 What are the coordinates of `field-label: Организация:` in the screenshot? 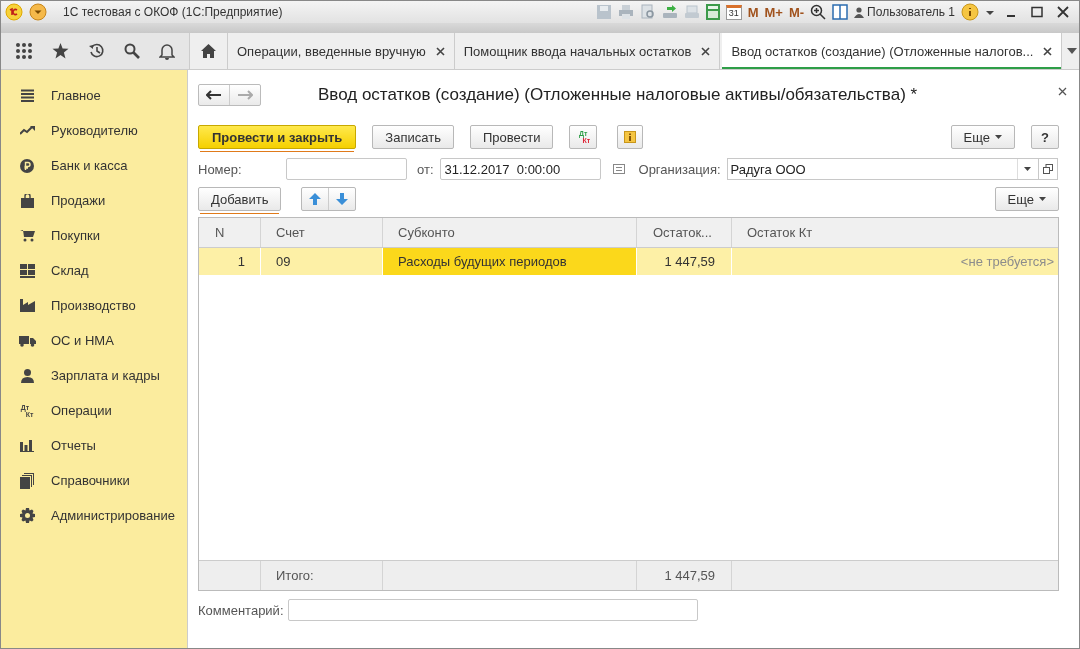 It's located at (679, 169).